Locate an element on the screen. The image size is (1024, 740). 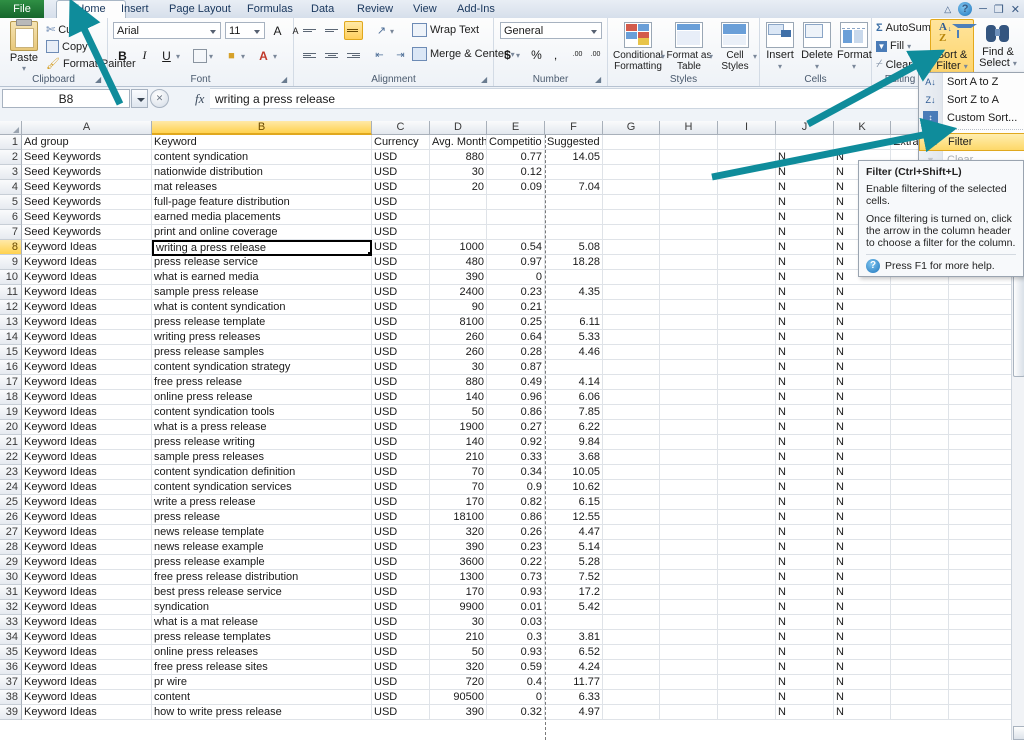
cell-A12: Keyword Ideas is located at coordinates (87, 307).